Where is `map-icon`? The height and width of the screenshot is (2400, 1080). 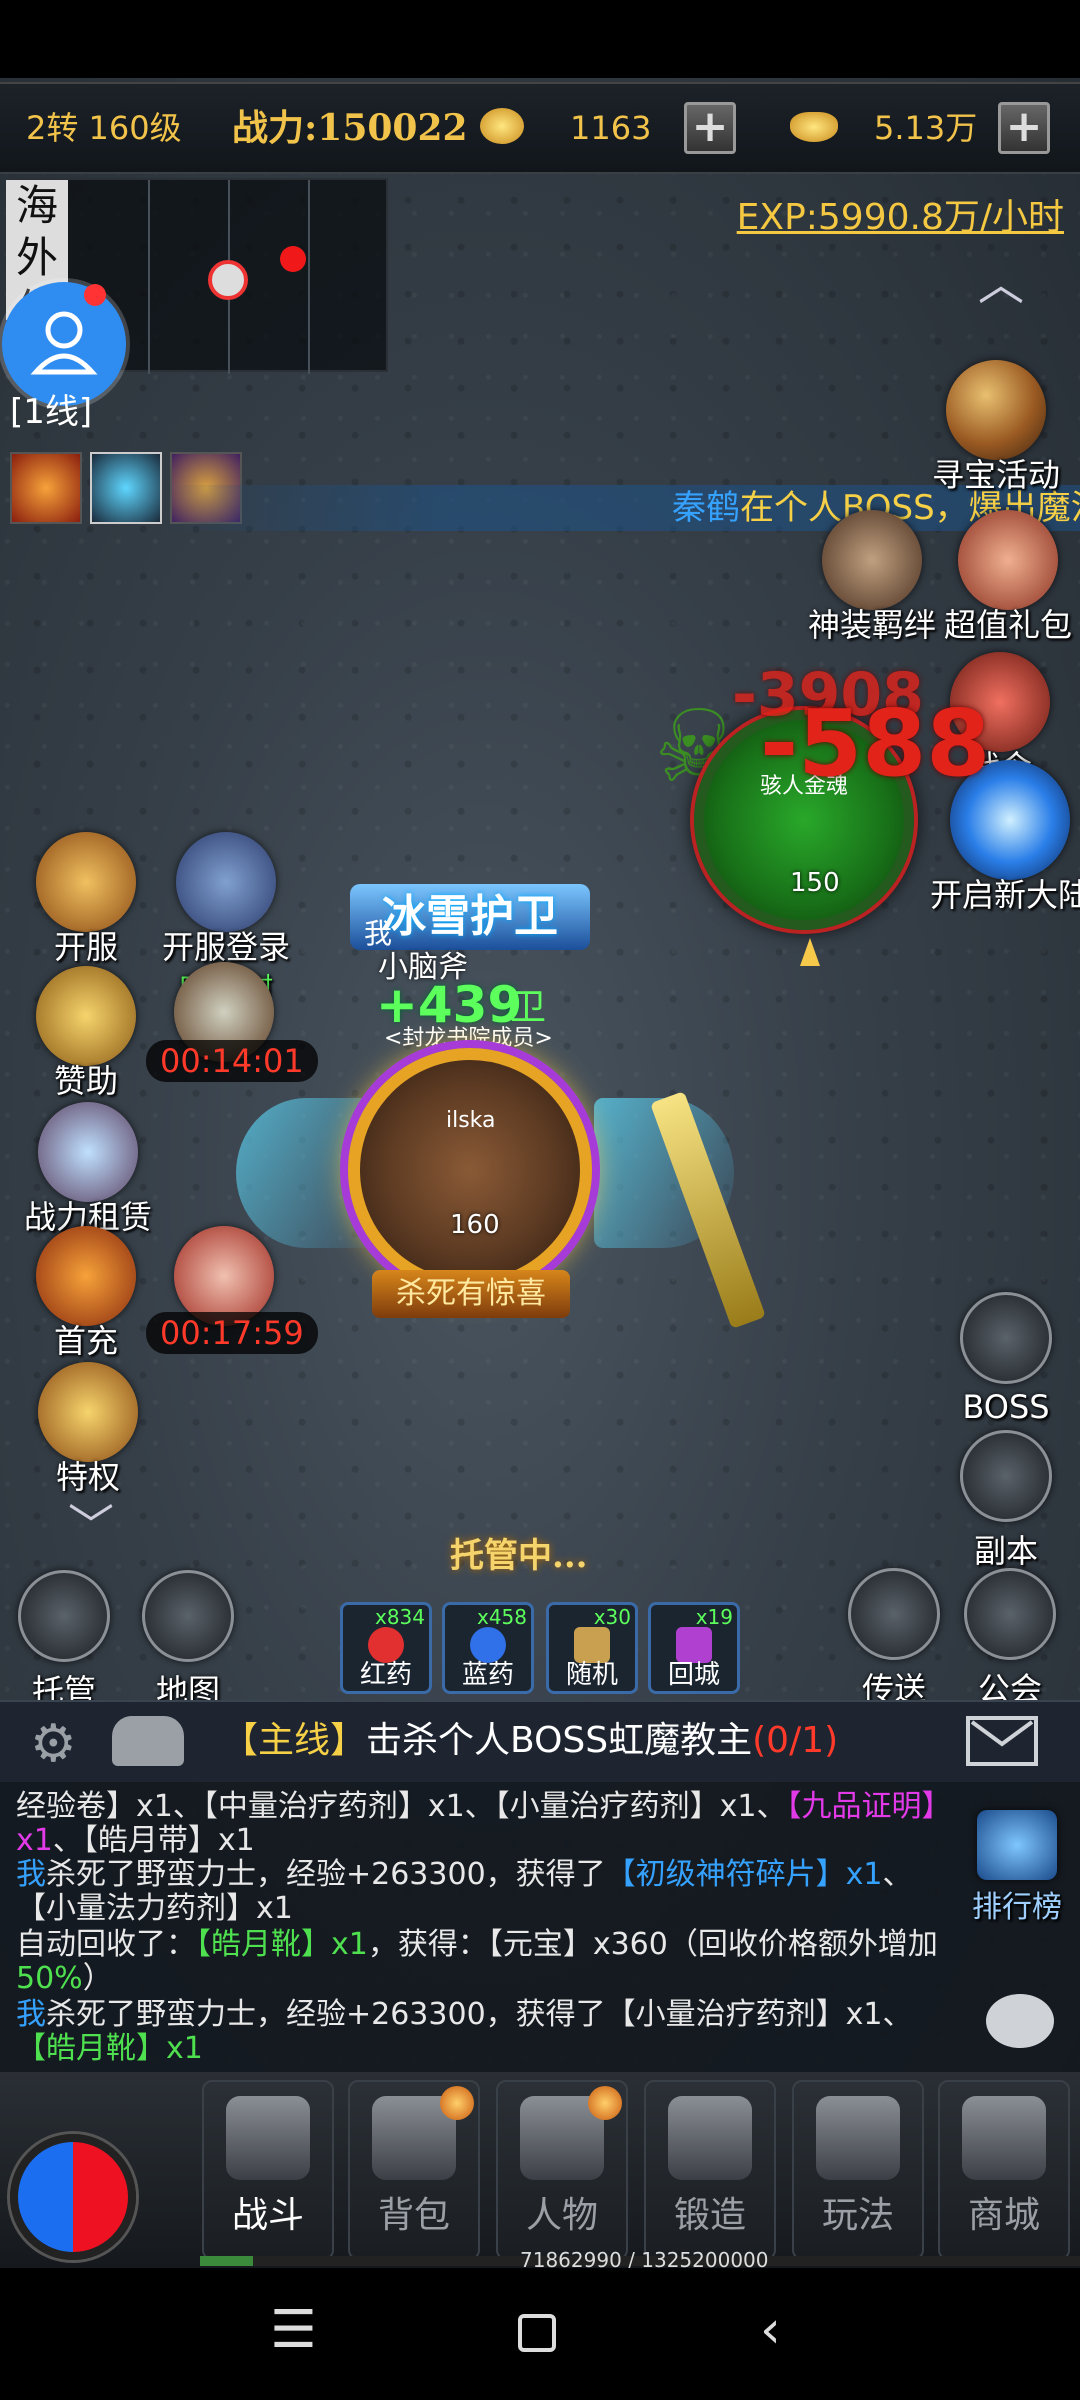
map-icon is located at coordinates (188, 1616).